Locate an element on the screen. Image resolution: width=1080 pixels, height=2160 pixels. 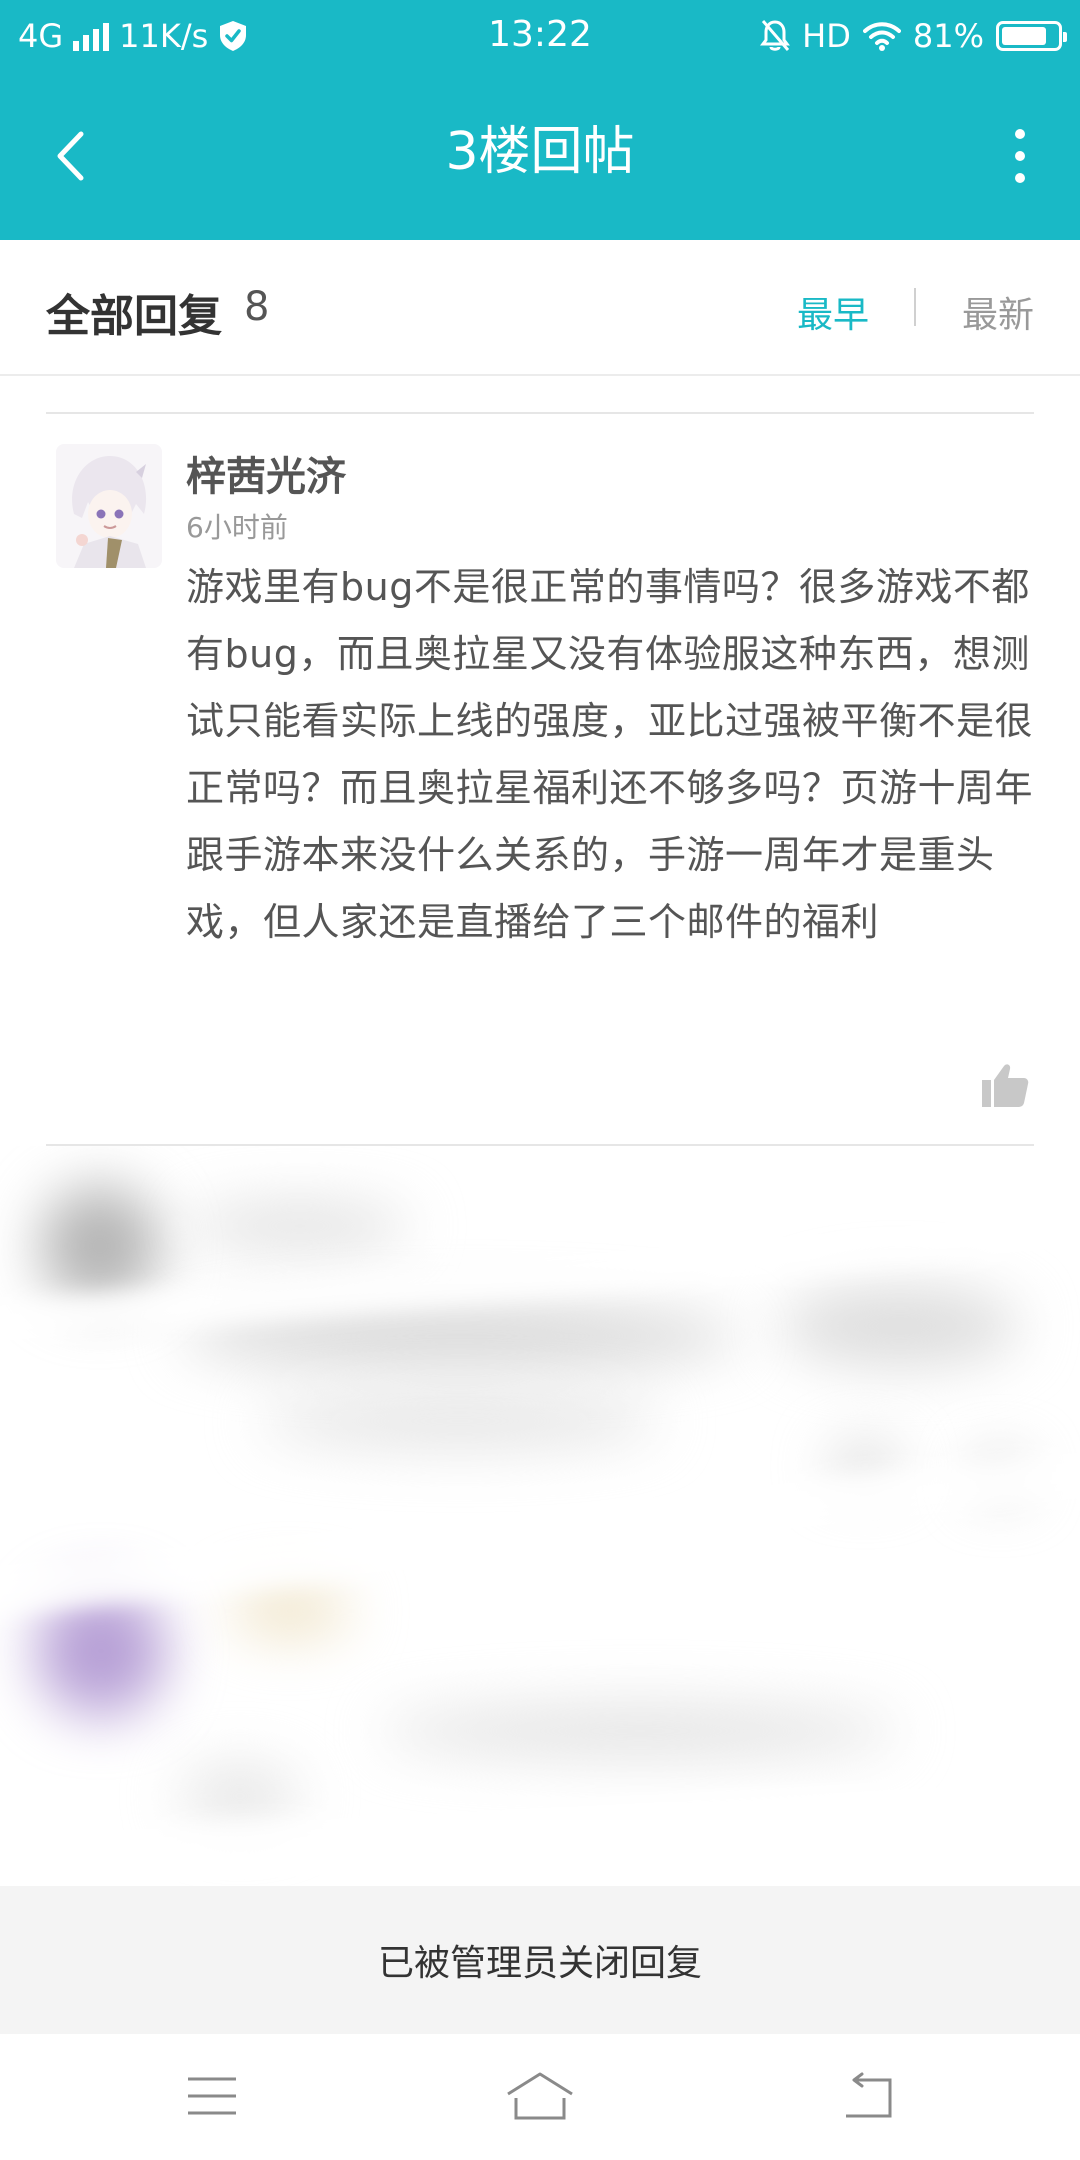
back-nav-button is located at coordinates (868, 2096).